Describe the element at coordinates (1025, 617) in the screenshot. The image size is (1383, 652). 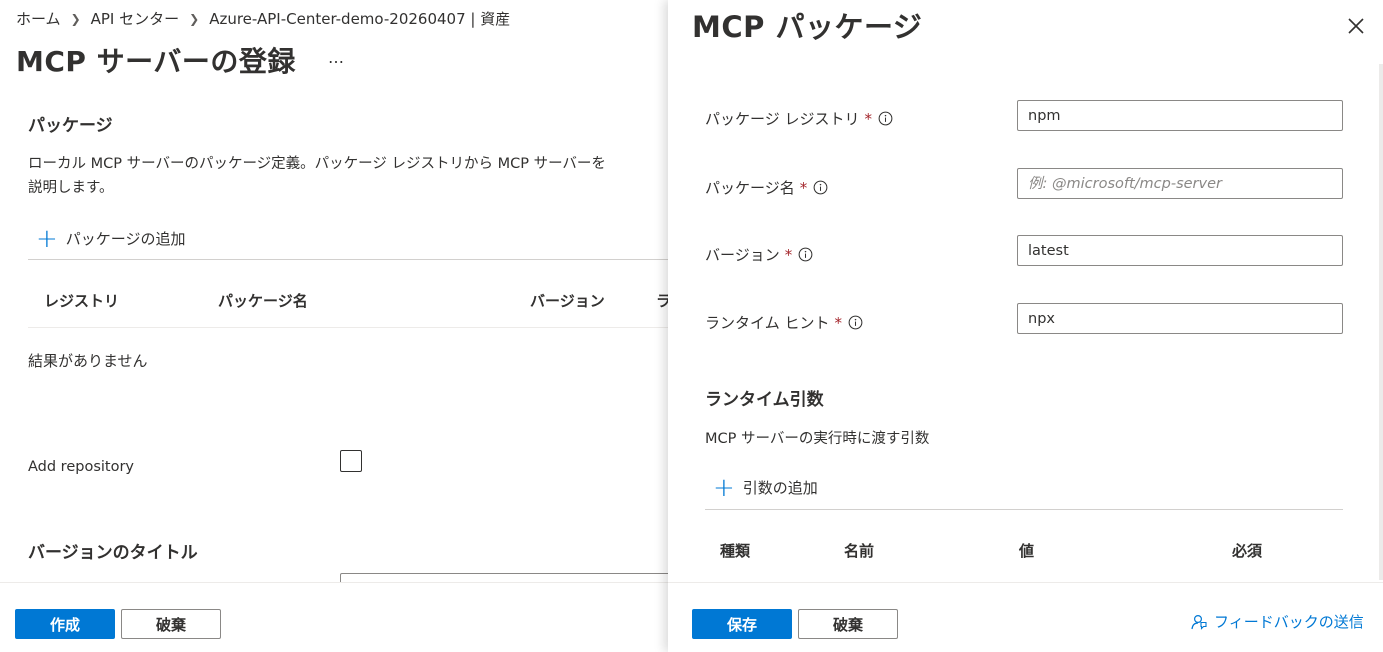
I see `panel-footer: 保存 破棄 フィードバックの送信` at that location.